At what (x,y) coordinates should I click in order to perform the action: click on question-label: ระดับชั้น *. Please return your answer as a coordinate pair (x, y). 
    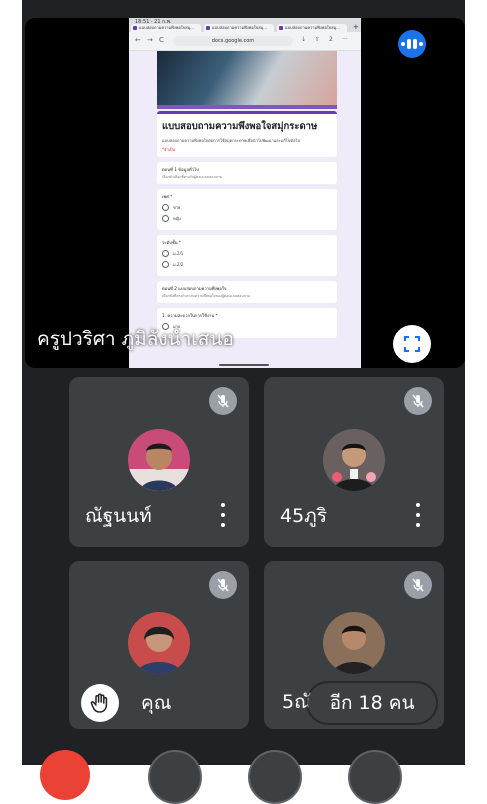
    Looking at the image, I should click on (172, 242).